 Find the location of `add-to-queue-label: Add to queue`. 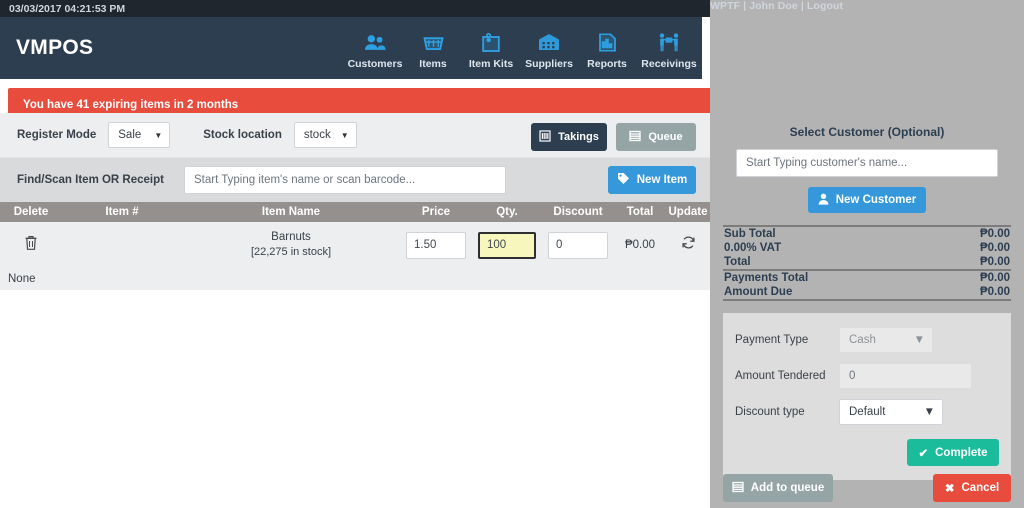

add-to-queue-label: Add to queue is located at coordinates (787, 488).